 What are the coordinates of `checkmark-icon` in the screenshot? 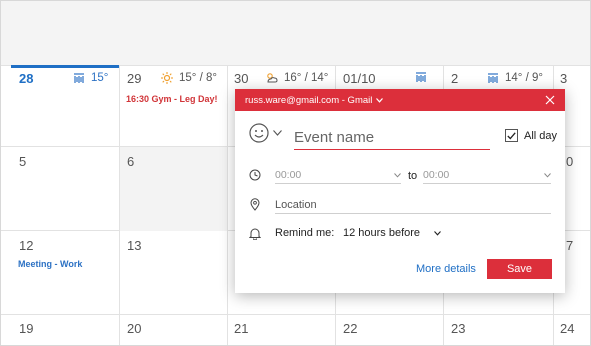 It's located at (511, 135).